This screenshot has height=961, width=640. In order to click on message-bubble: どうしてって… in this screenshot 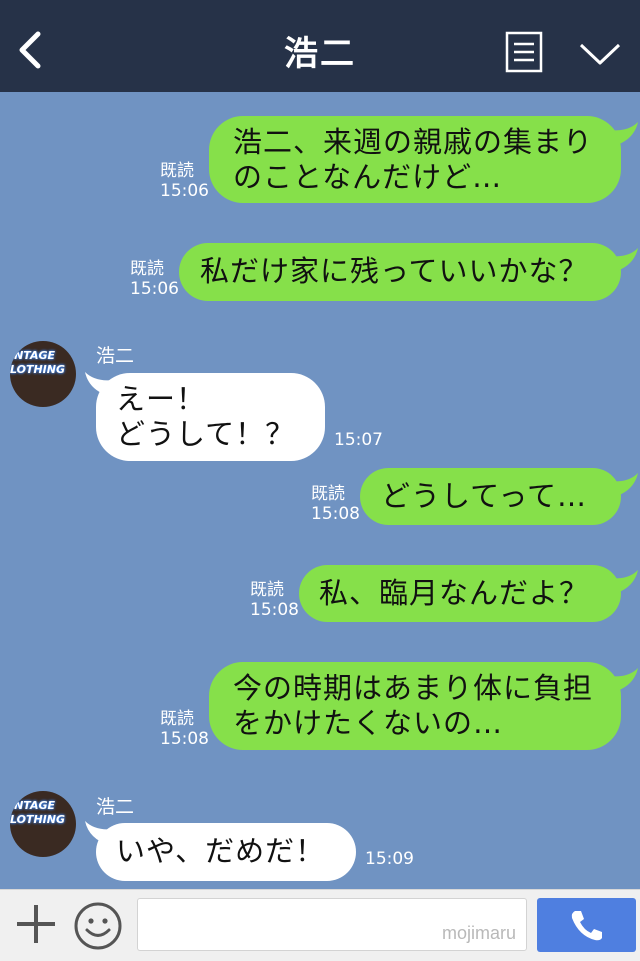, I will do `click(490, 496)`.